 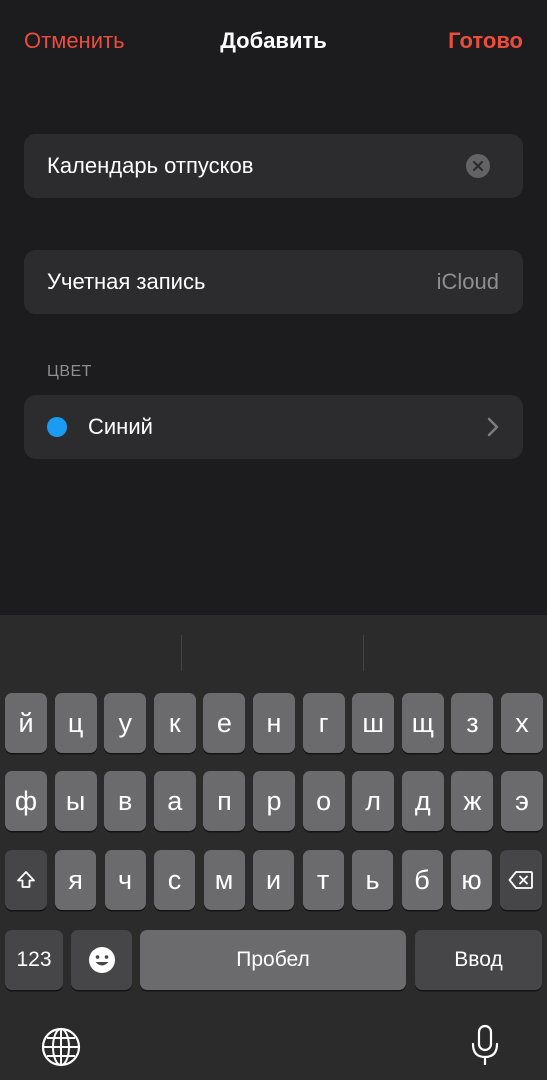 What do you see at coordinates (471, 880) in the screenshot?
I see `key-ю: ю` at bounding box center [471, 880].